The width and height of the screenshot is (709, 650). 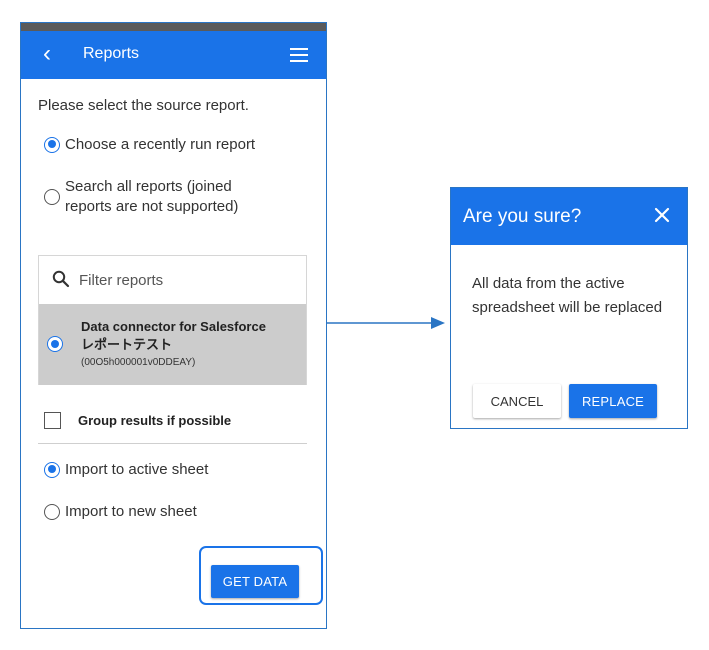 What do you see at coordinates (111, 53) in the screenshot?
I see `panel-title: Reports` at bounding box center [111, 53].